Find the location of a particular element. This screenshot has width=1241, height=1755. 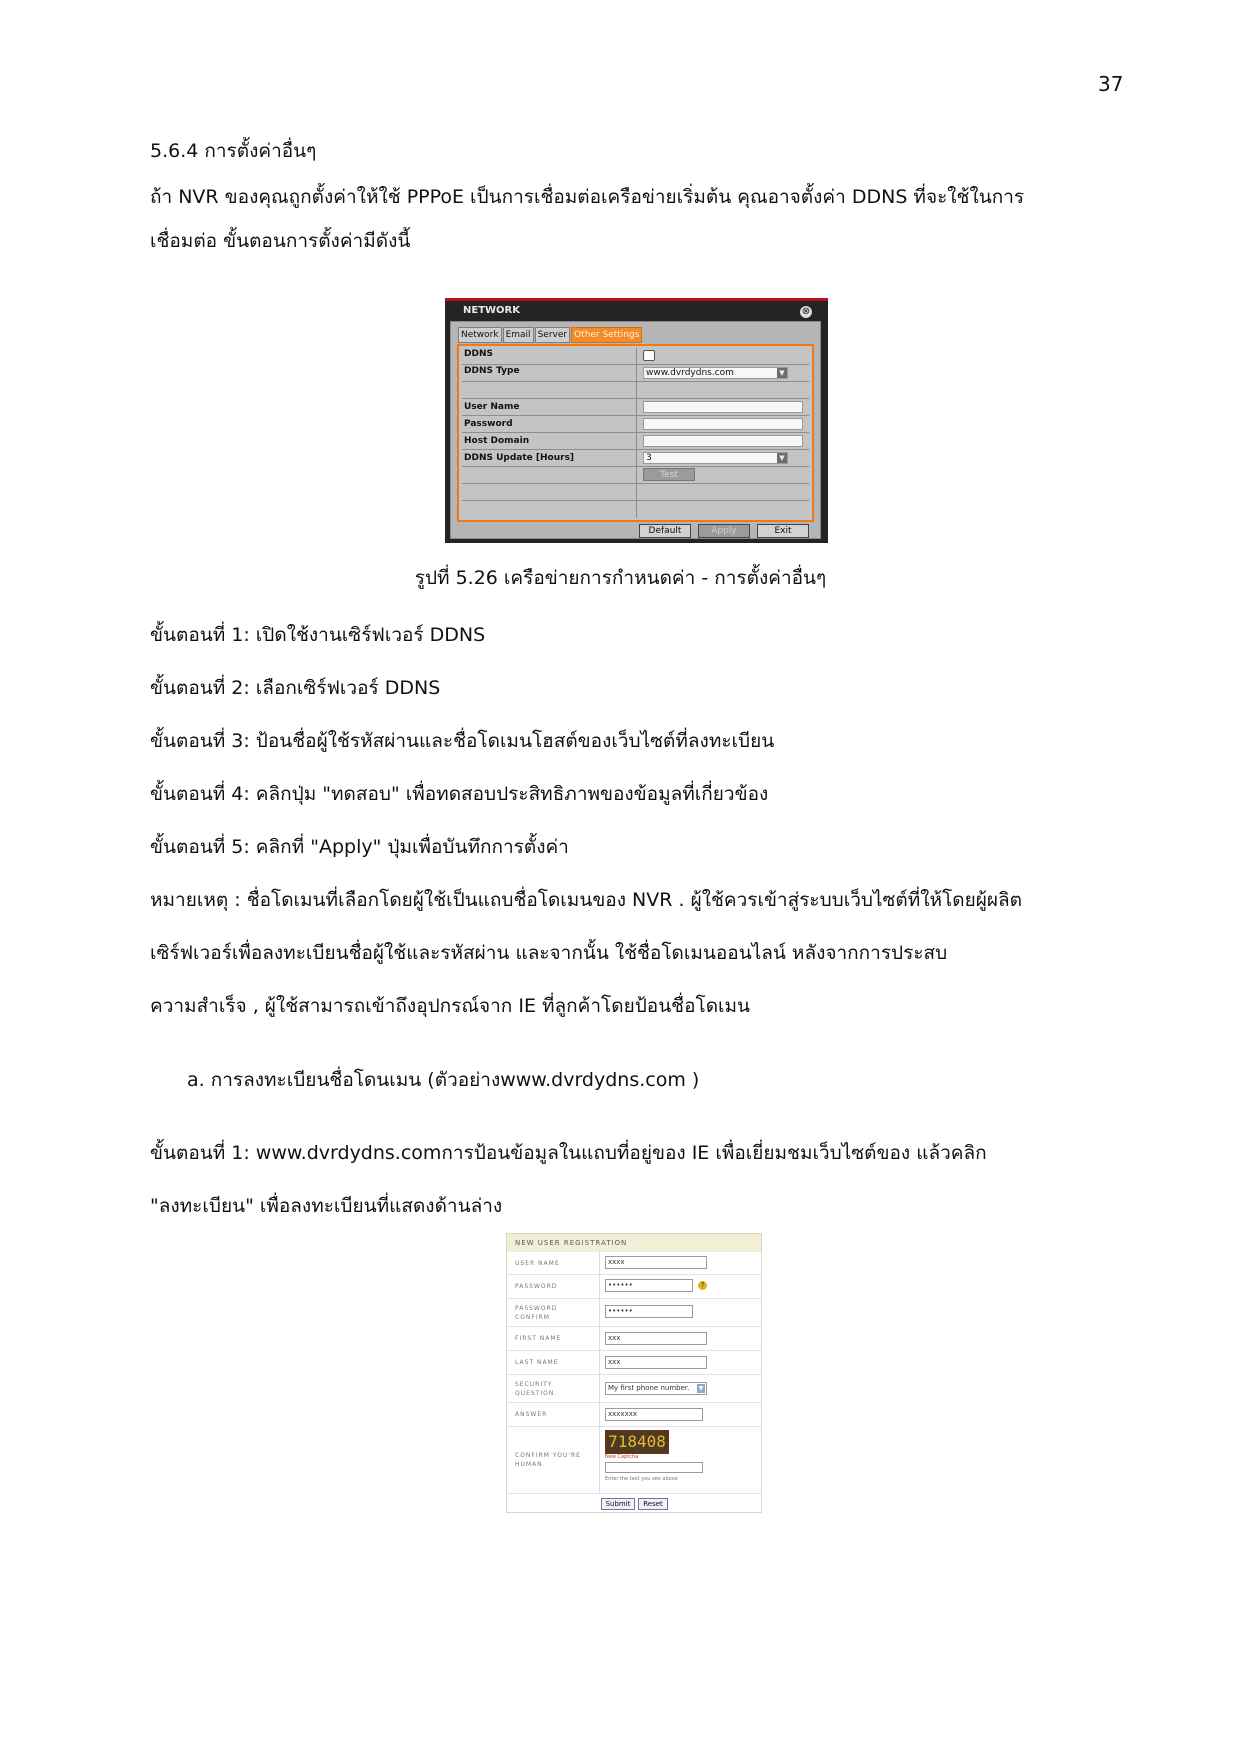

help-icon: ? is located at coordinates (702, 1285).